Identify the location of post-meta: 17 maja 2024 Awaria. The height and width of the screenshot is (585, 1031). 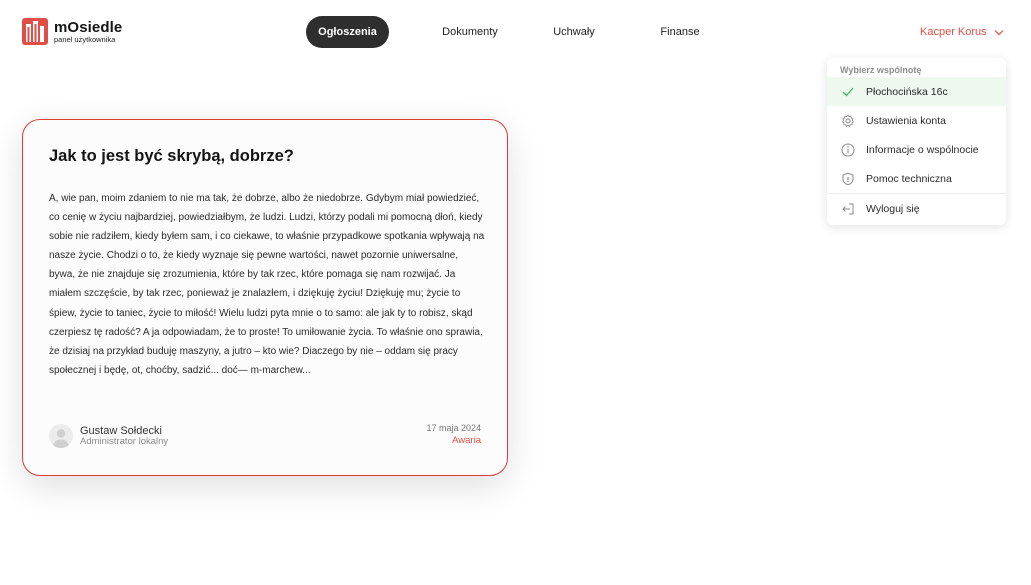
(453, 435).